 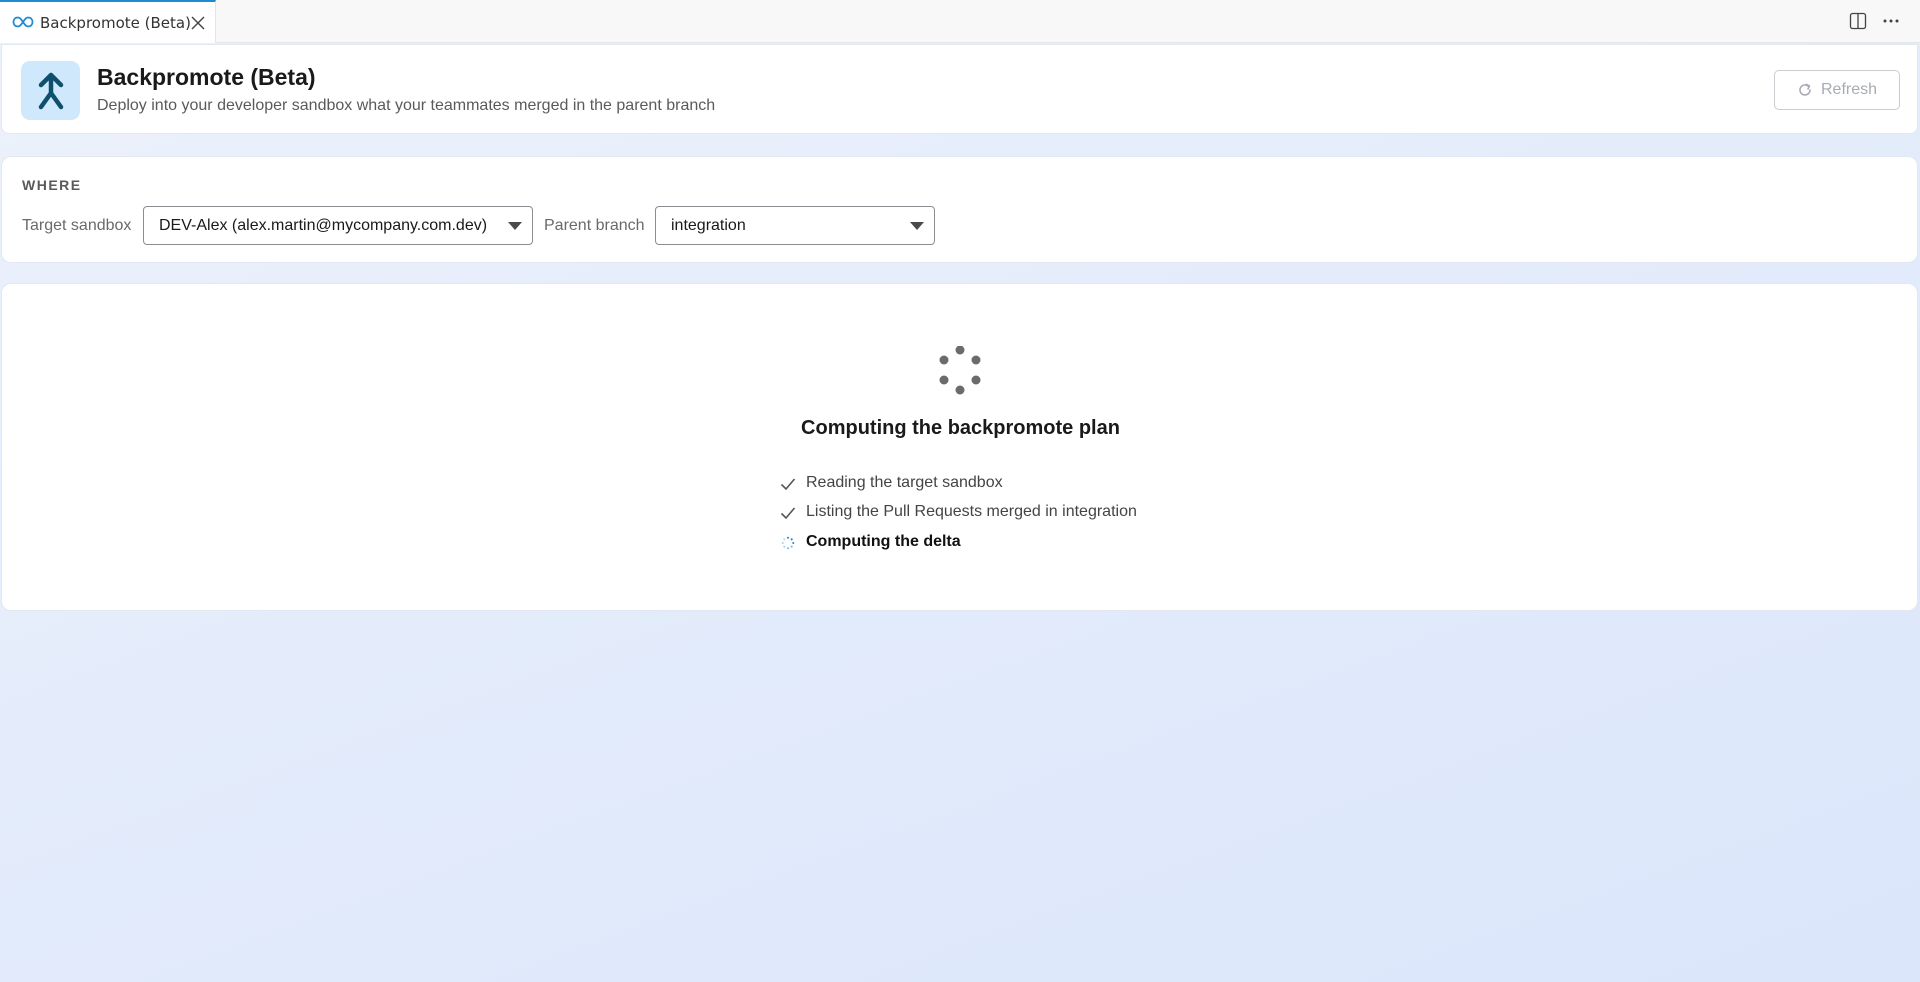 I want to click on page-title: Backpromote (Beta), so click(x=206, y=77).